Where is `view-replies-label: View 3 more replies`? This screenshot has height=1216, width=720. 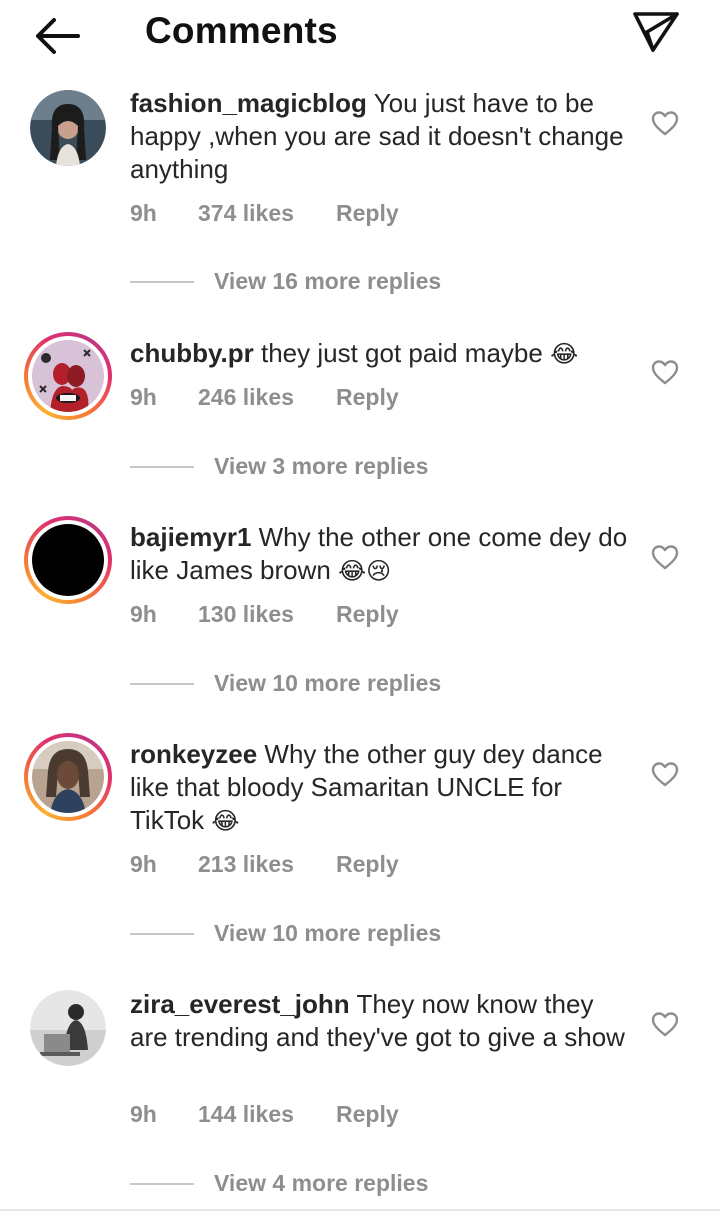 view-replies-label: View 3 more replies is located at coordinates (321, 466).